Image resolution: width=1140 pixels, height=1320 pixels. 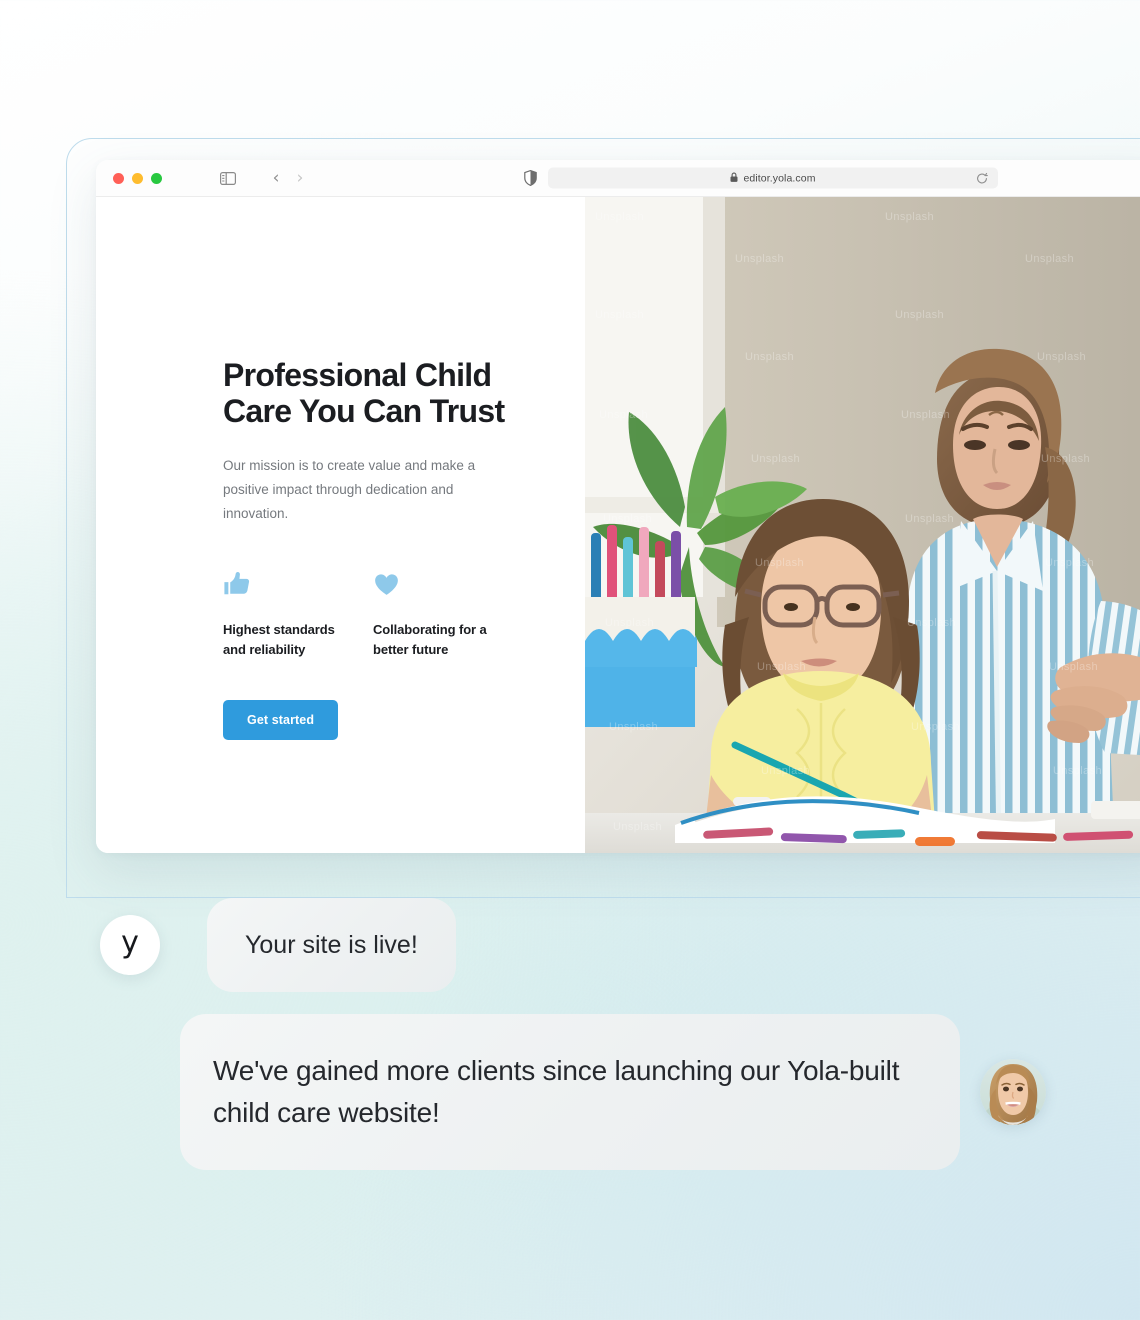 I want to click on thumbs-up-icon, so click(x=298, y=583).